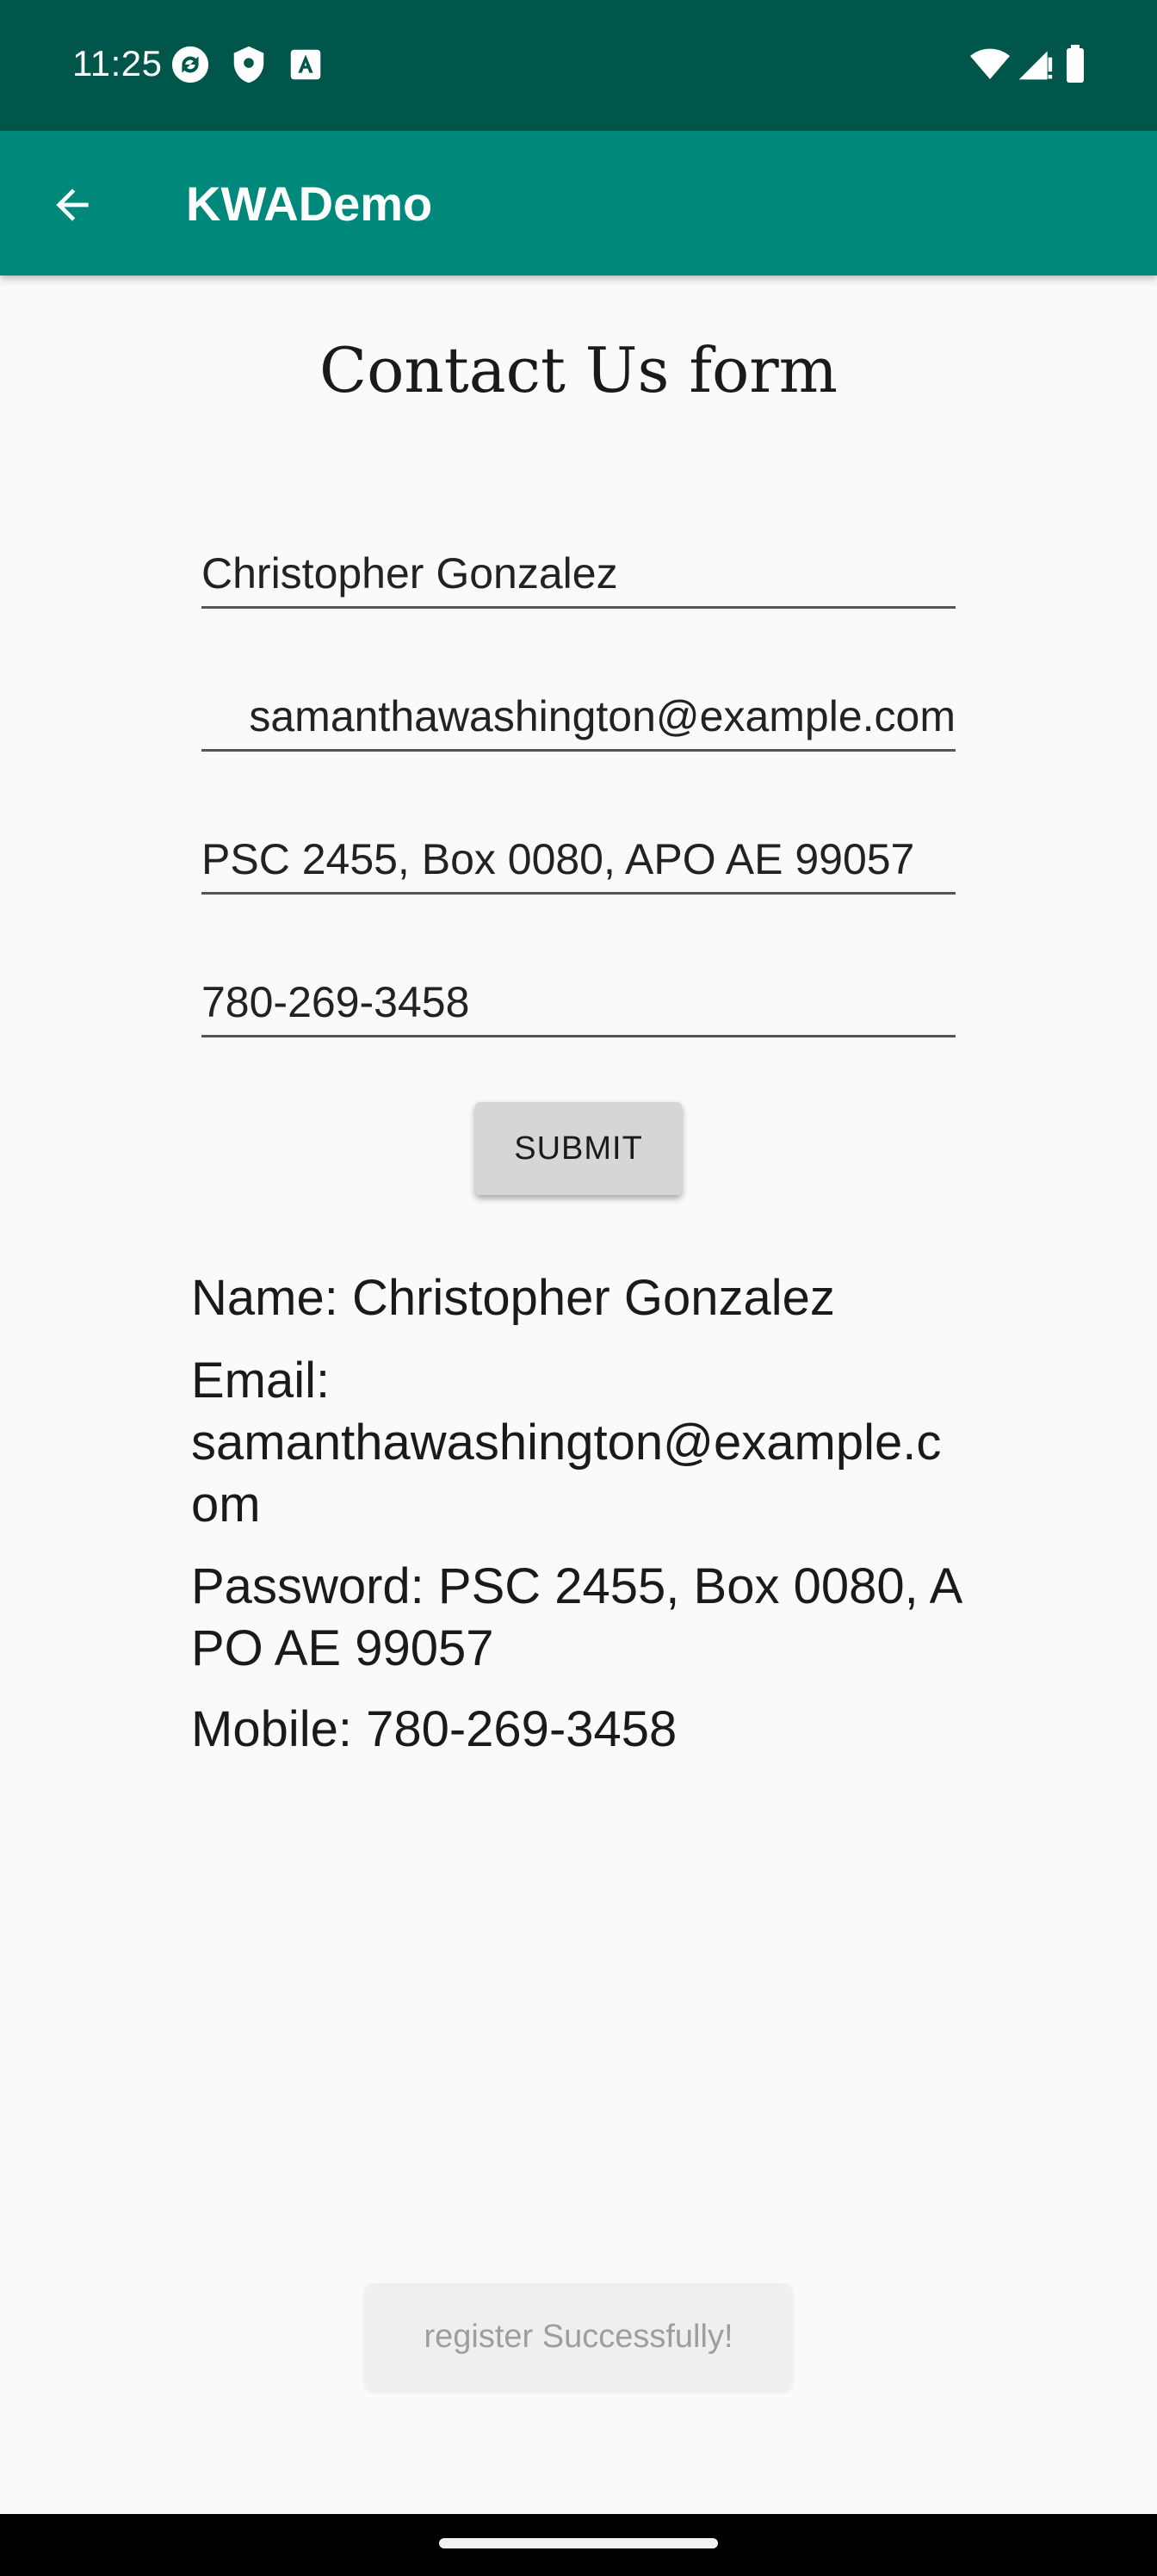 This screenshot has width=1157, height=2576. Describe the element at coordinates (567, 1474) in the screenshot. I see `result-email-value: samanthawashington@example.com` at that location.